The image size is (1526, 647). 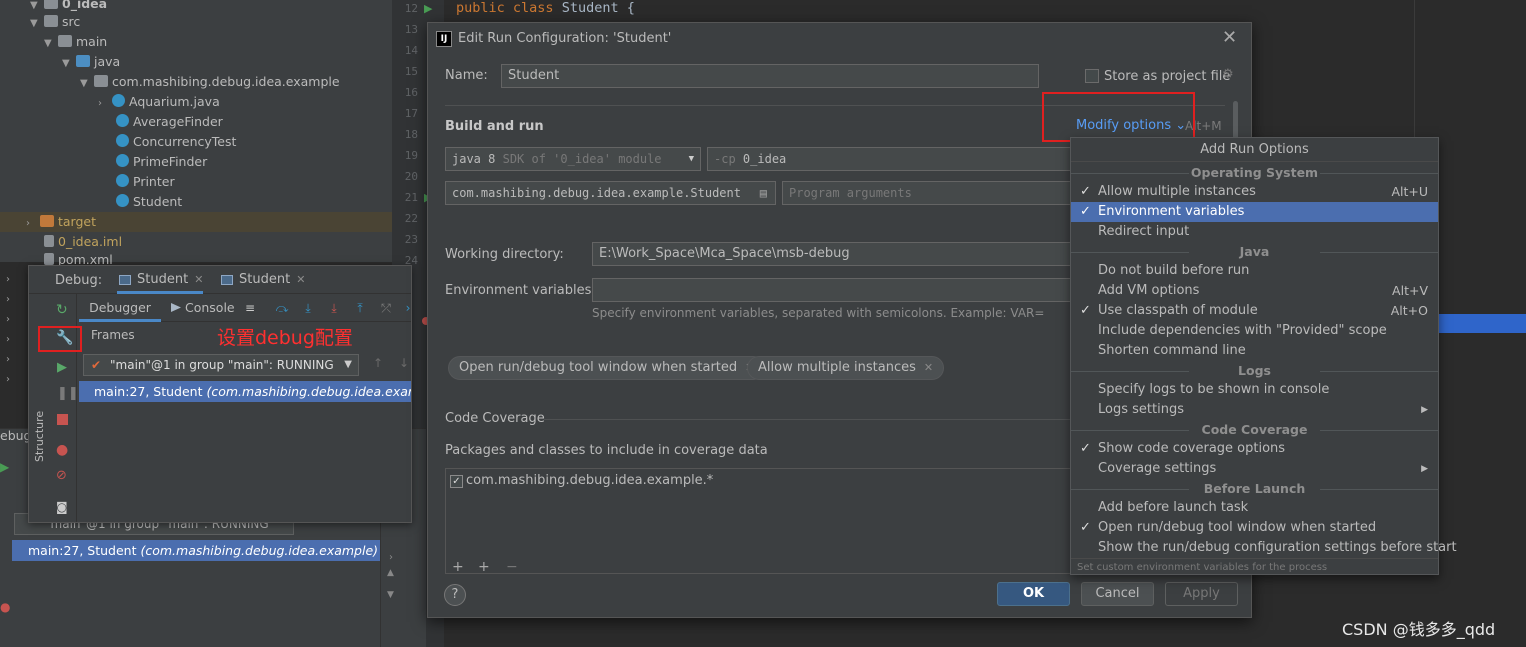 What do you see at coordinates (520, 290) in the screenshot?
I see `environment-variables-label: Environment variables:` at bounding box center [520, 290].